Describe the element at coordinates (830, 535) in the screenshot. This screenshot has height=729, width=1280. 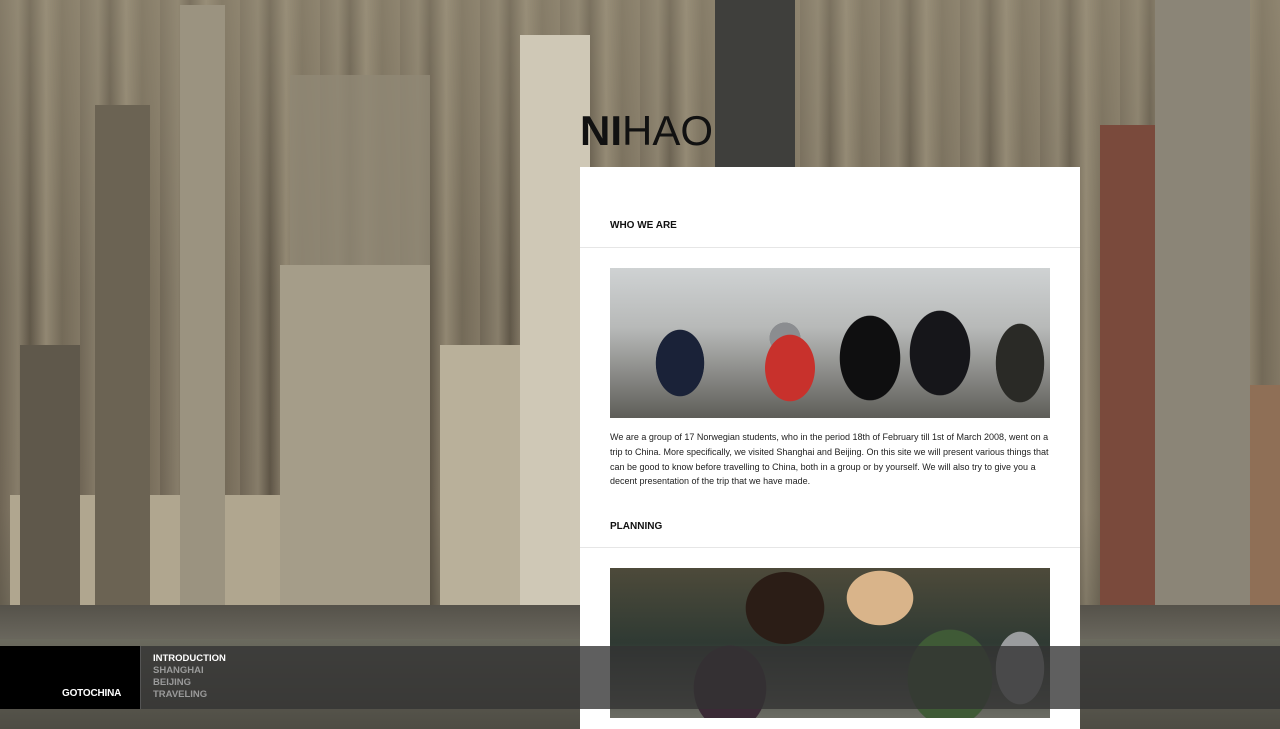
I see `section-heading-planning: PLANNING` at that location.